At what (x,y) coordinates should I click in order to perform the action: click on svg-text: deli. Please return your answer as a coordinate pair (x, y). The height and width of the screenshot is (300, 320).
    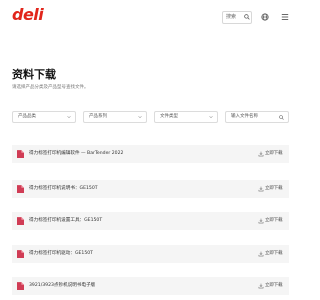
    Looking at the image, I should click on (28, 15).